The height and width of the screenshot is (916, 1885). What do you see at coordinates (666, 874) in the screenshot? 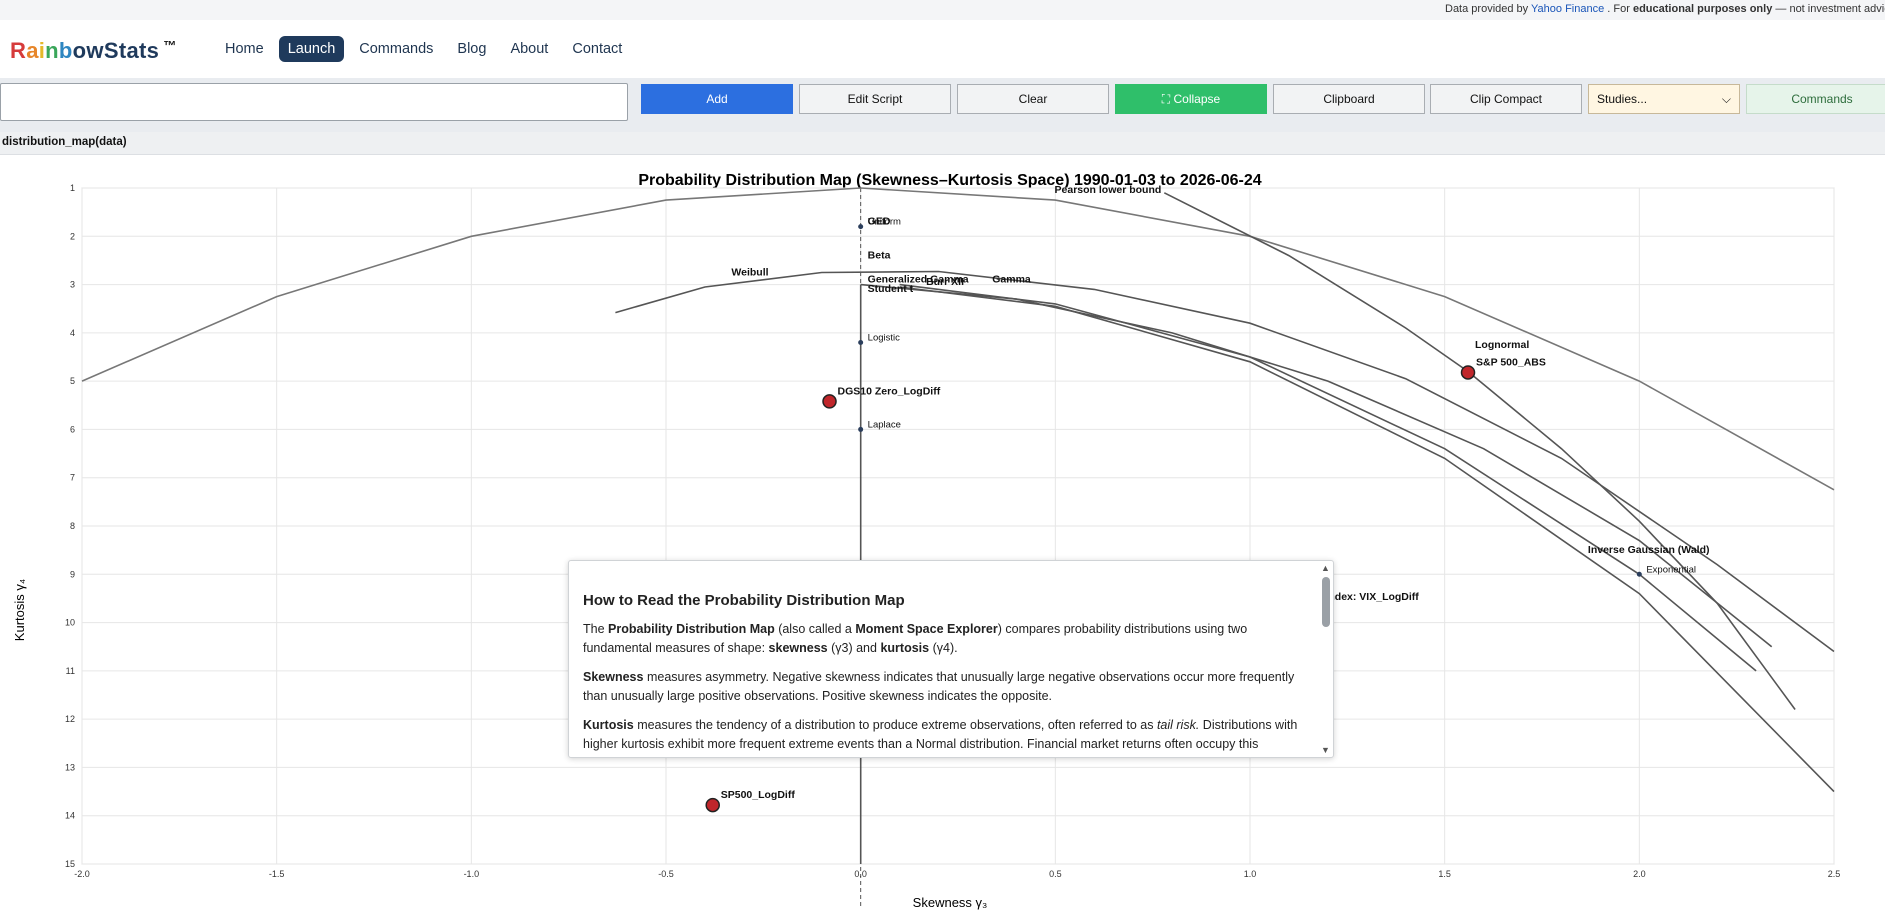
I see `x-tick-label: -0.5` at bounding box center [666, 874].